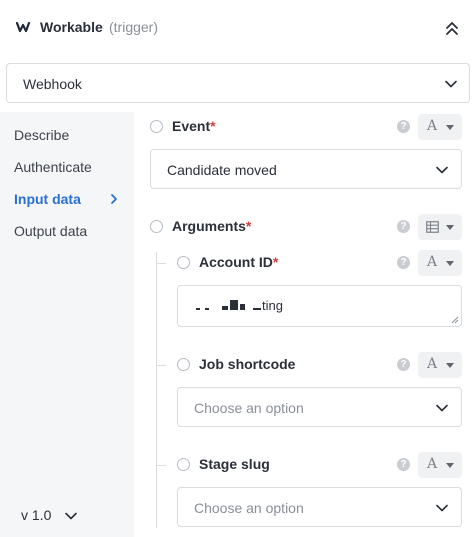 The width and height of the screenshot is (475, 537). What do you see at coordinates (249, 408) in the screenshot?
I see `job-shortcode-placeholder: Choose an option` at bounding box center [249, 408].